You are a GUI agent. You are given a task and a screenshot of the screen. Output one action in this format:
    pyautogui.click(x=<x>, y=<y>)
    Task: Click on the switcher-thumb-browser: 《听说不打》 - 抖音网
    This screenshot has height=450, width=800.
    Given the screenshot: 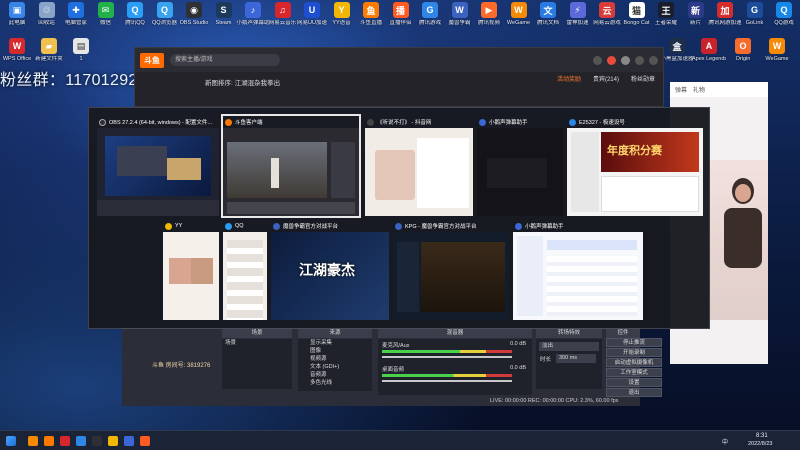 What is the action you would take?
    pyautogui.click(x=419, y=166)
    